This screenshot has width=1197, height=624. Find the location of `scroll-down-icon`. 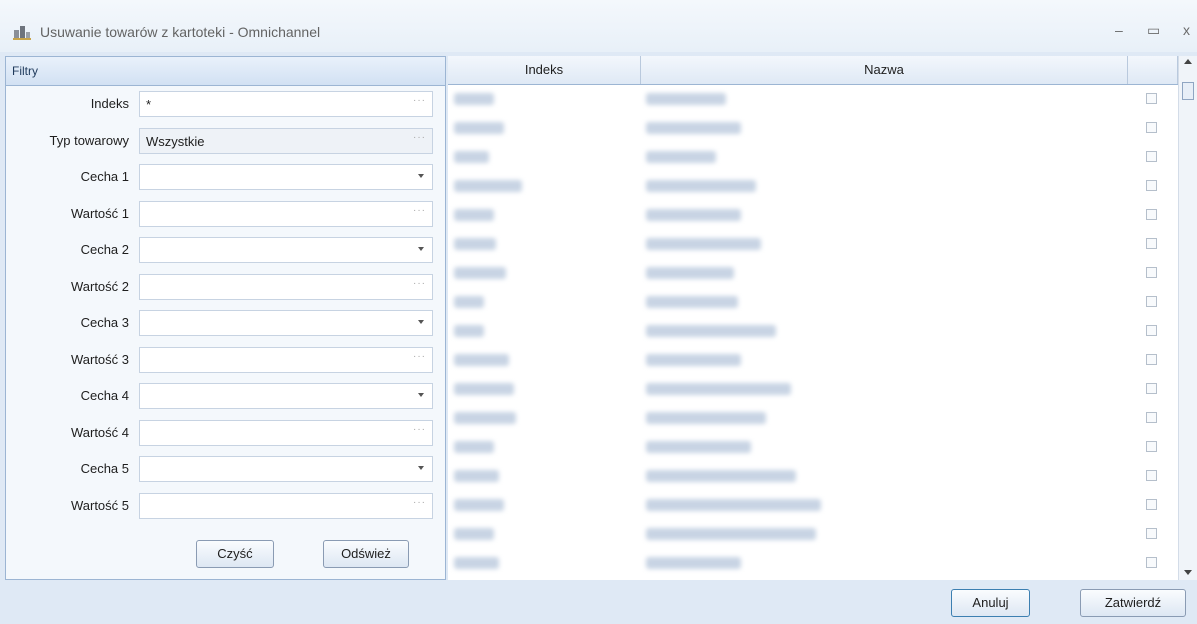

scroll-down-icon is located at coordinates (1188, 572).